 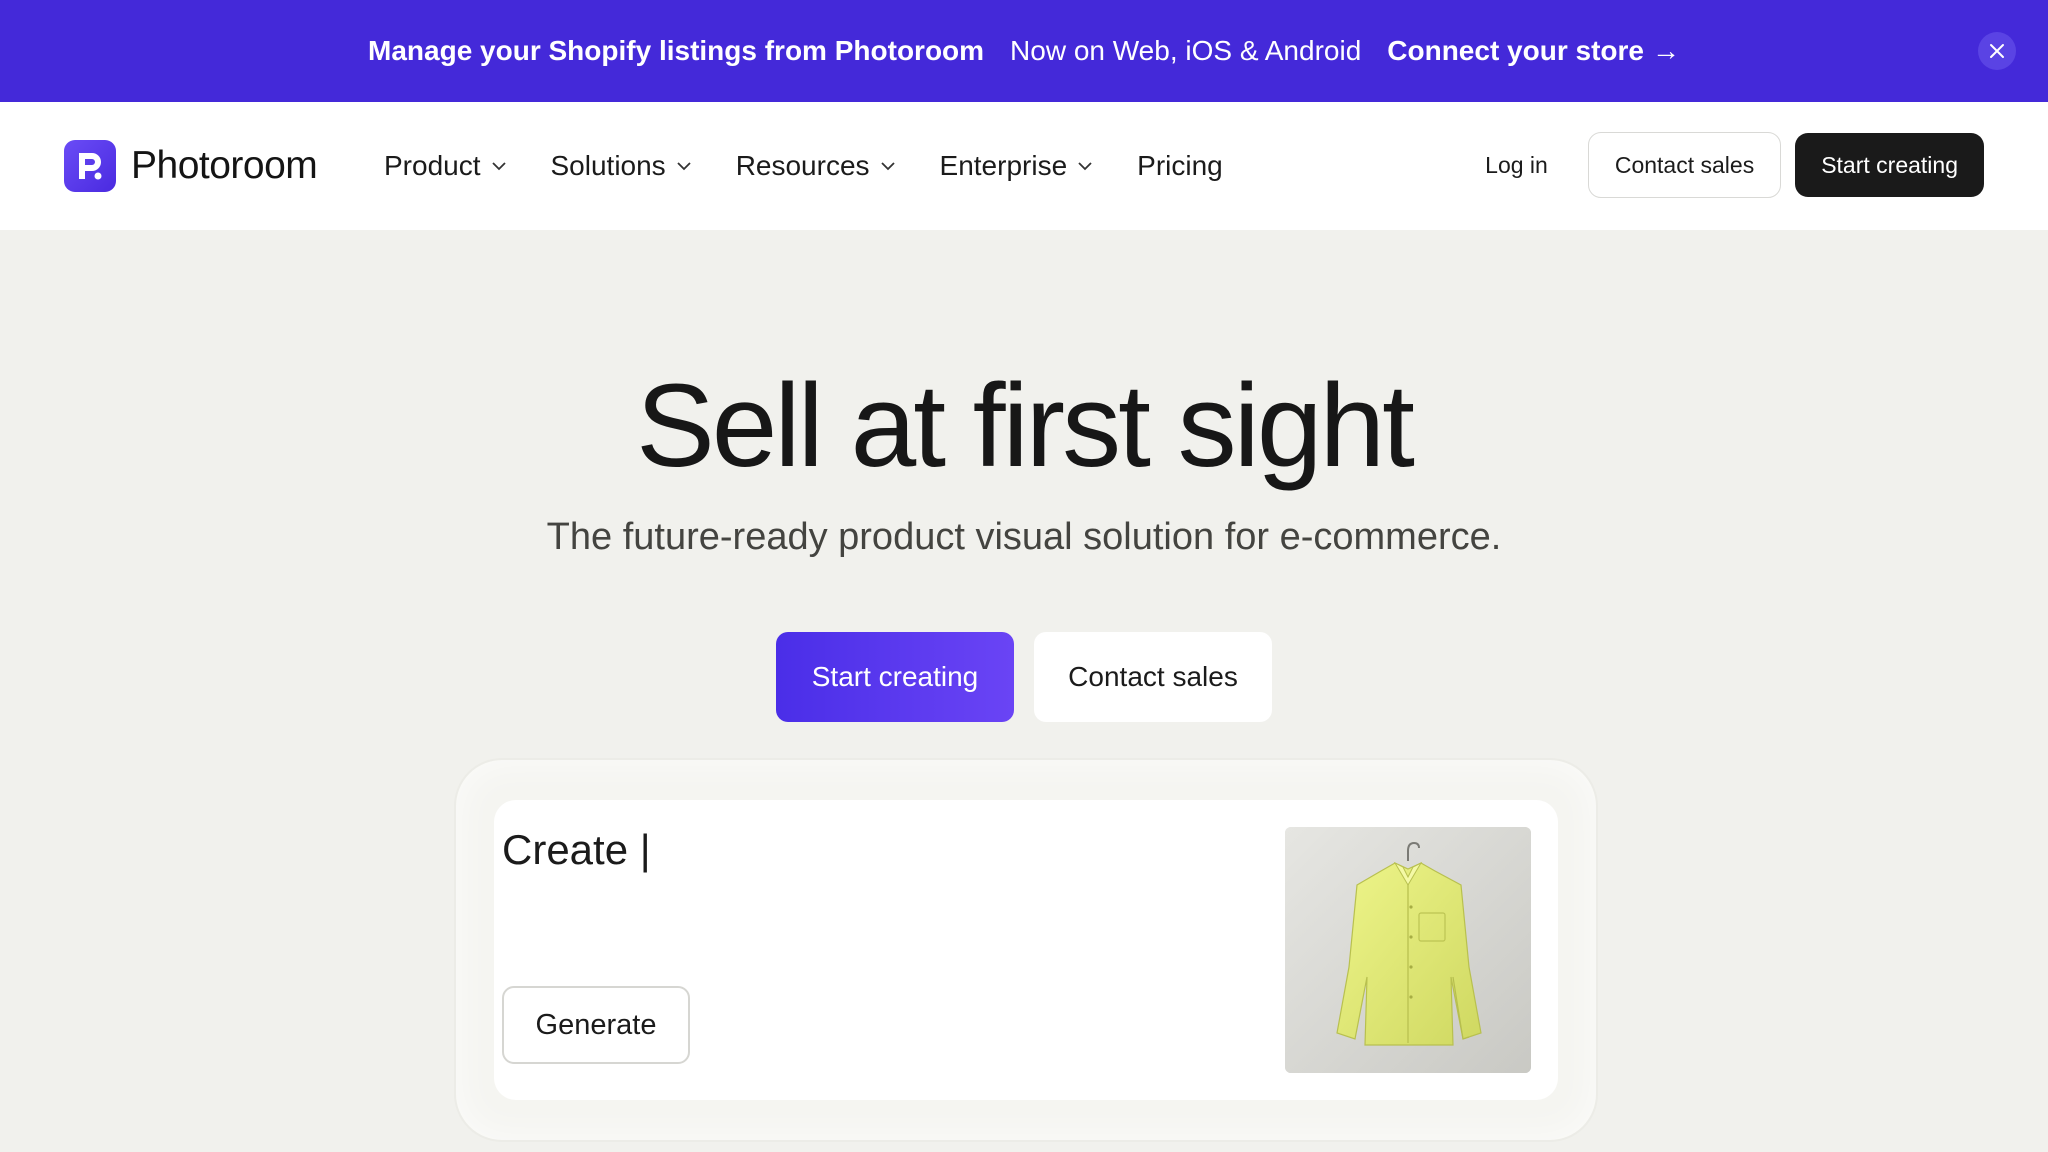 I want to click on nav-item-label: Product, so click(x=432, y=165).